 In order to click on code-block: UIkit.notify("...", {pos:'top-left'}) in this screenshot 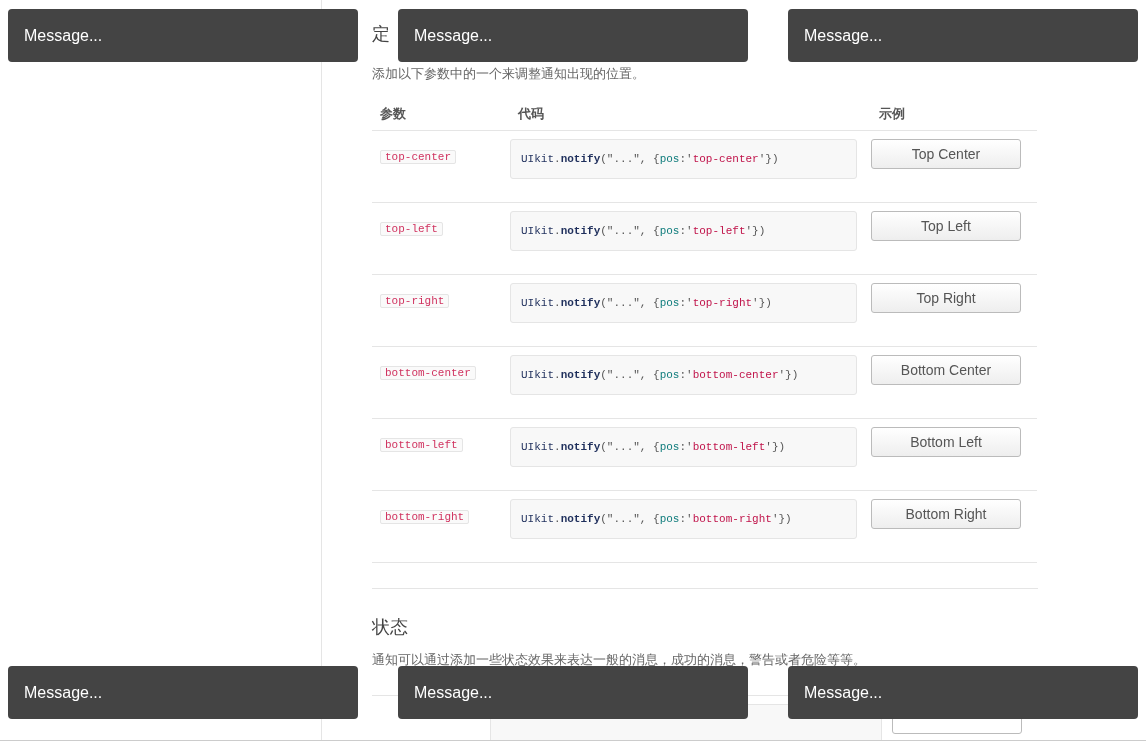, I will do `click(683, 231)`.